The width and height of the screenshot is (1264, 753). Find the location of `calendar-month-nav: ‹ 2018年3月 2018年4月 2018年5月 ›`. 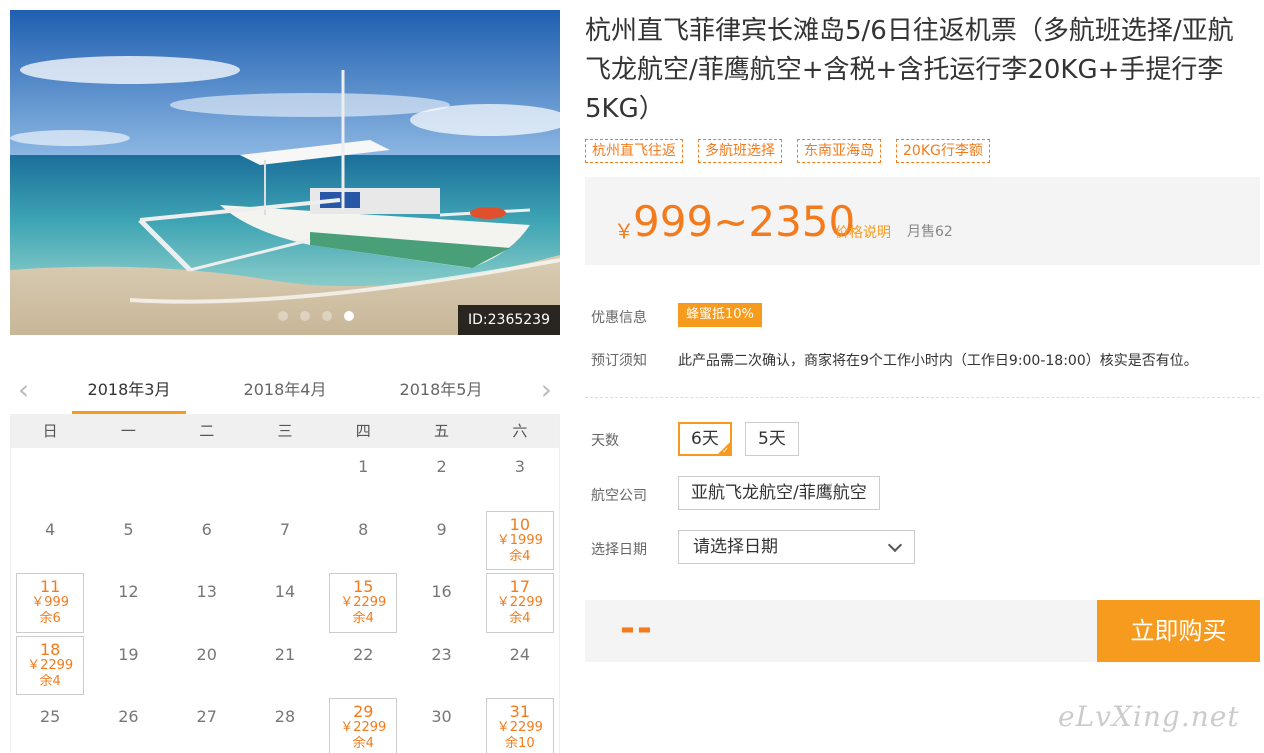

calendar-month-nav: ‹ 2018年3月 2018年4月 2018年5月 › is located at coordinates (285, 392).